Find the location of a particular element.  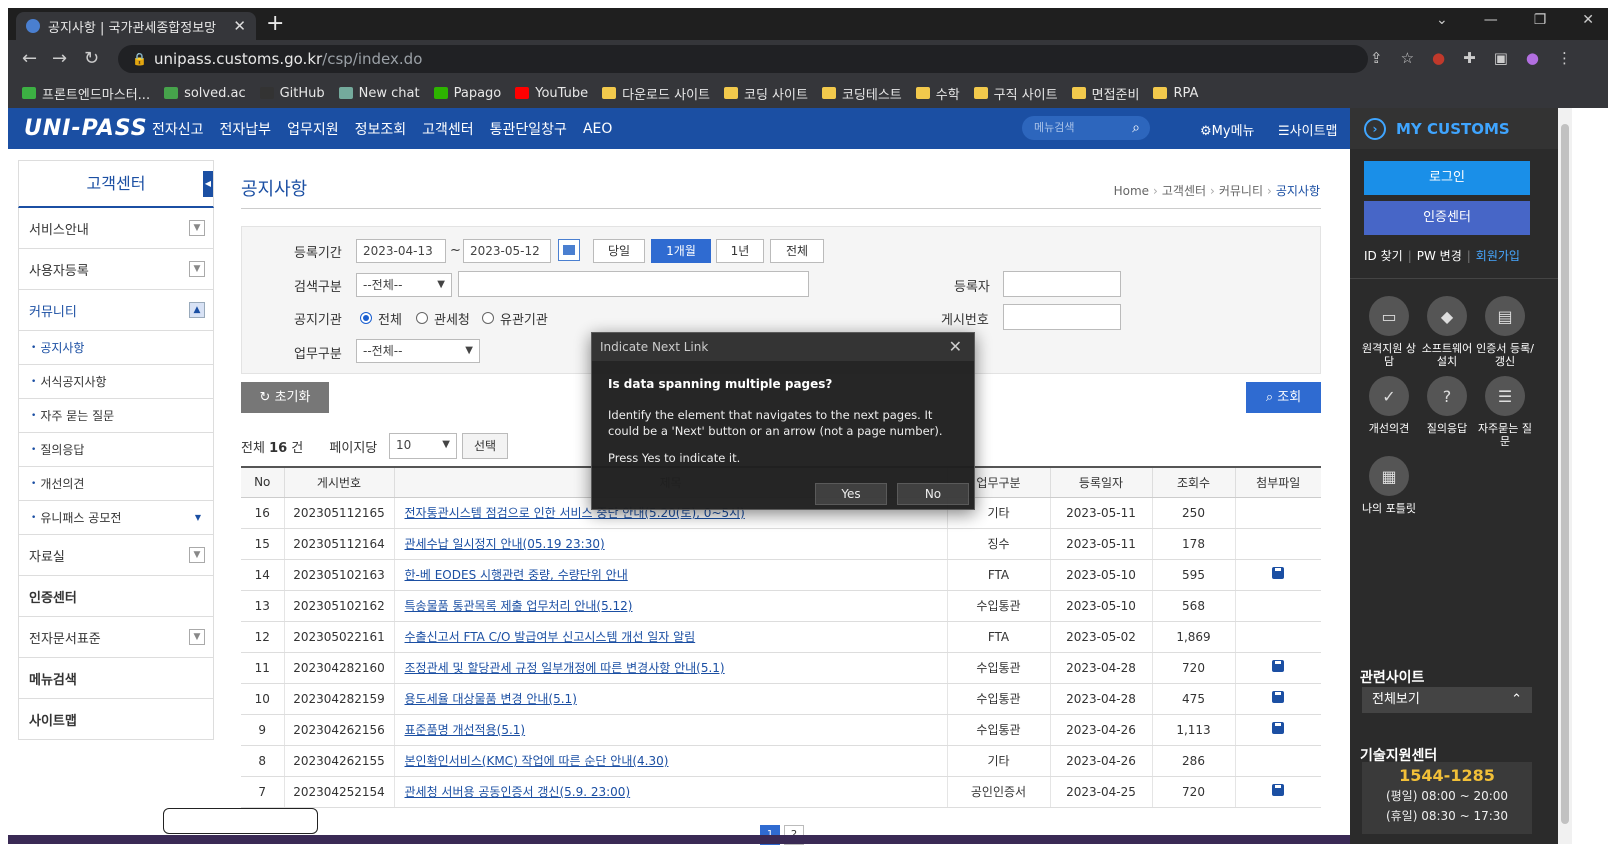

join-link: 회원가입 is located at coordinates (1498, 256).